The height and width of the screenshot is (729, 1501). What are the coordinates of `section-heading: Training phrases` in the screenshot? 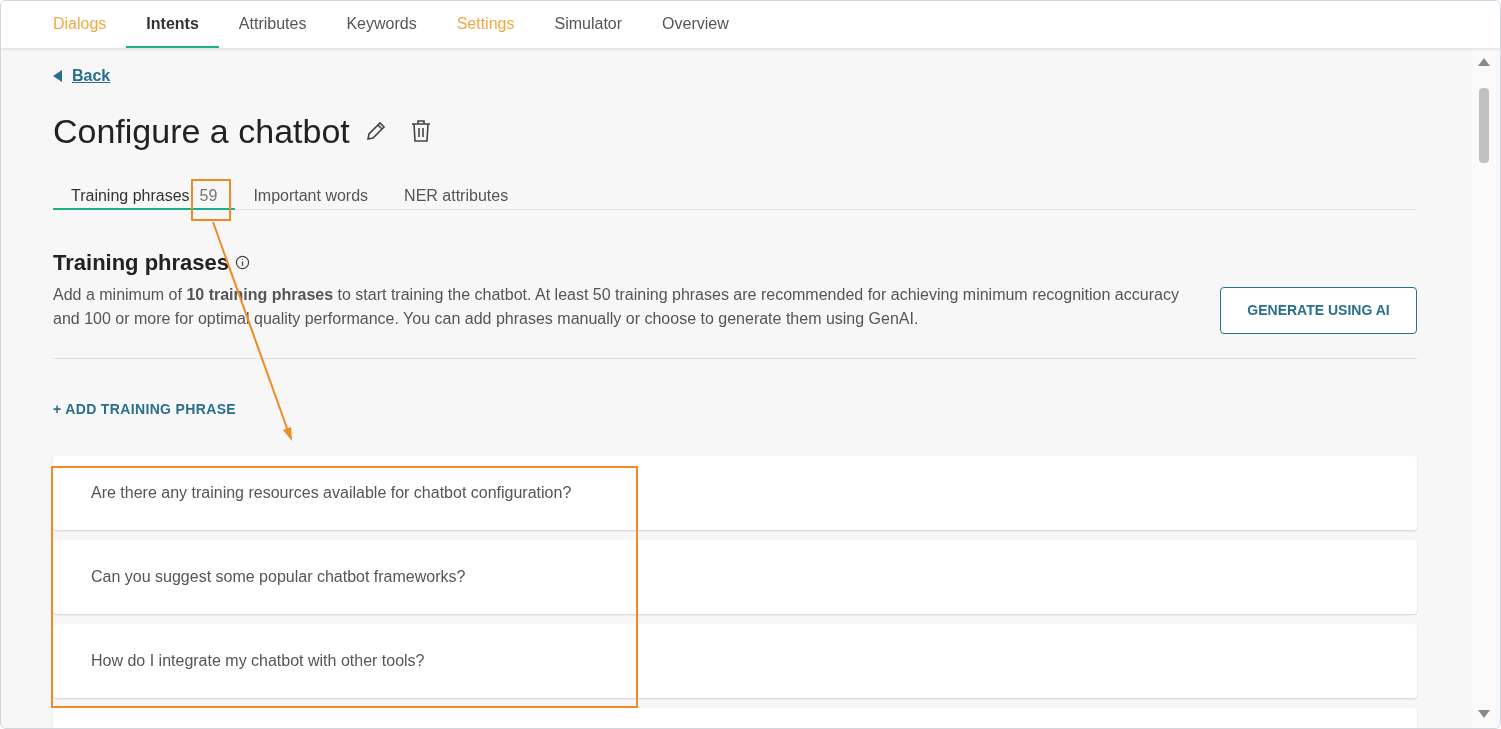 It's located at (141, 263).